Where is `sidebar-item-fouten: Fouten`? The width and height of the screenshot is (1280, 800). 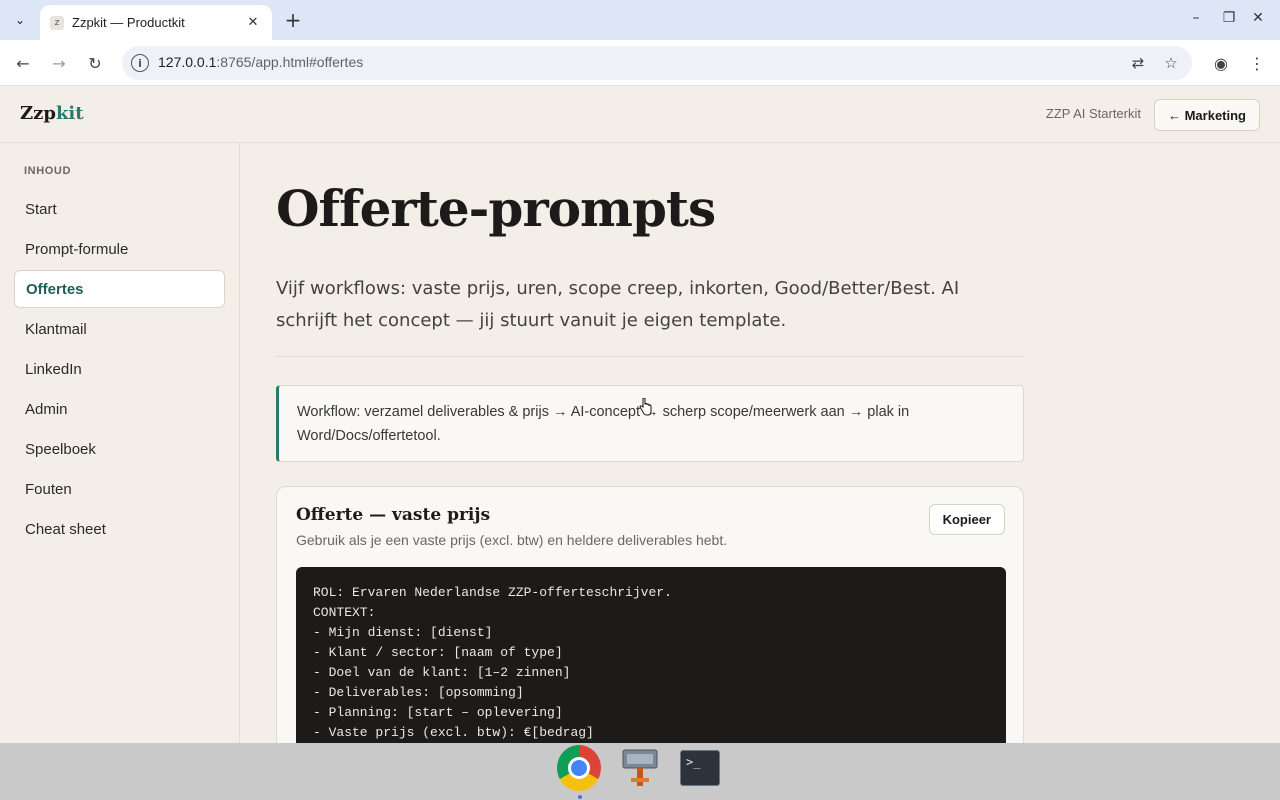
sidebar-item-fouten: Fouten is located at coordinates (119, 489).